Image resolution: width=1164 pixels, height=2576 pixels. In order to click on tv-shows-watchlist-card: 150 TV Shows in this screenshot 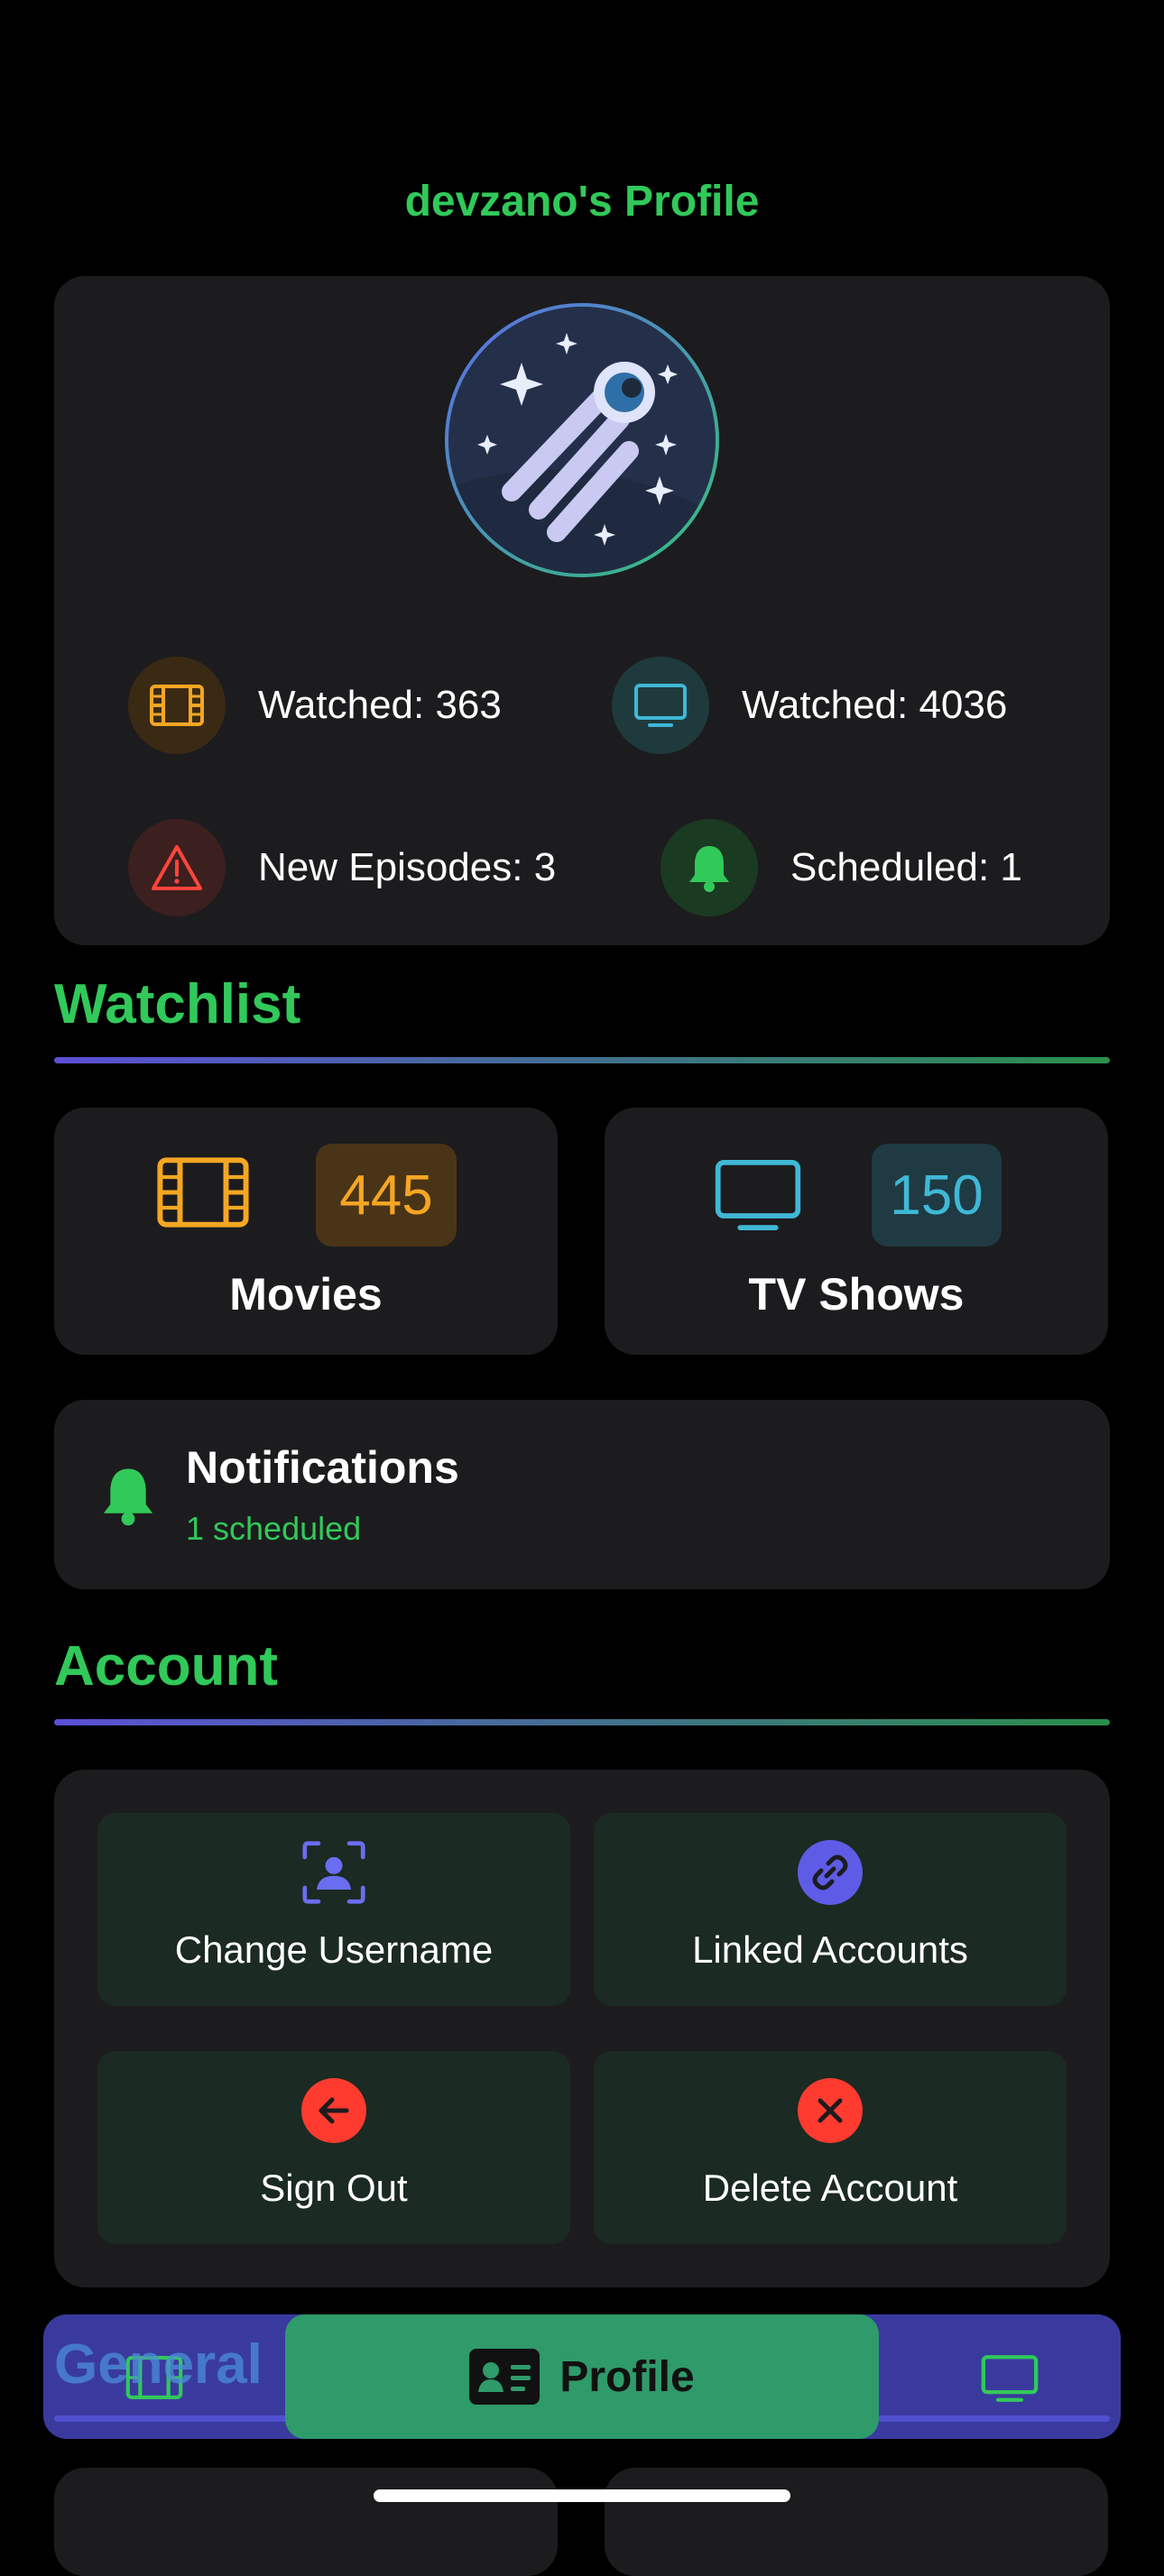, I will do `click(856, 1231)`.